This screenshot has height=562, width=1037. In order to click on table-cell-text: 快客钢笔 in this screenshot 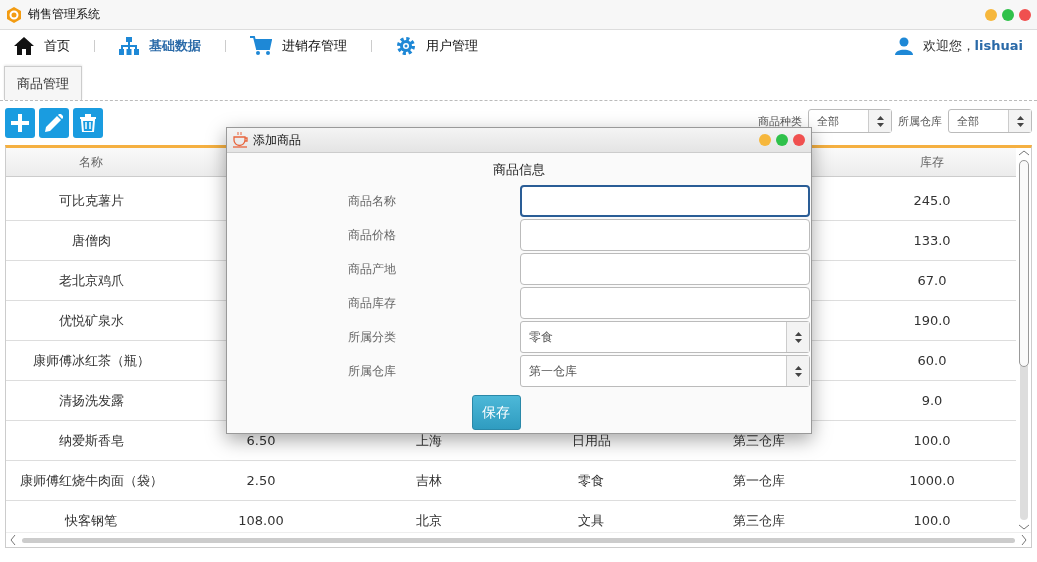, I will do `click(91, 520)`.